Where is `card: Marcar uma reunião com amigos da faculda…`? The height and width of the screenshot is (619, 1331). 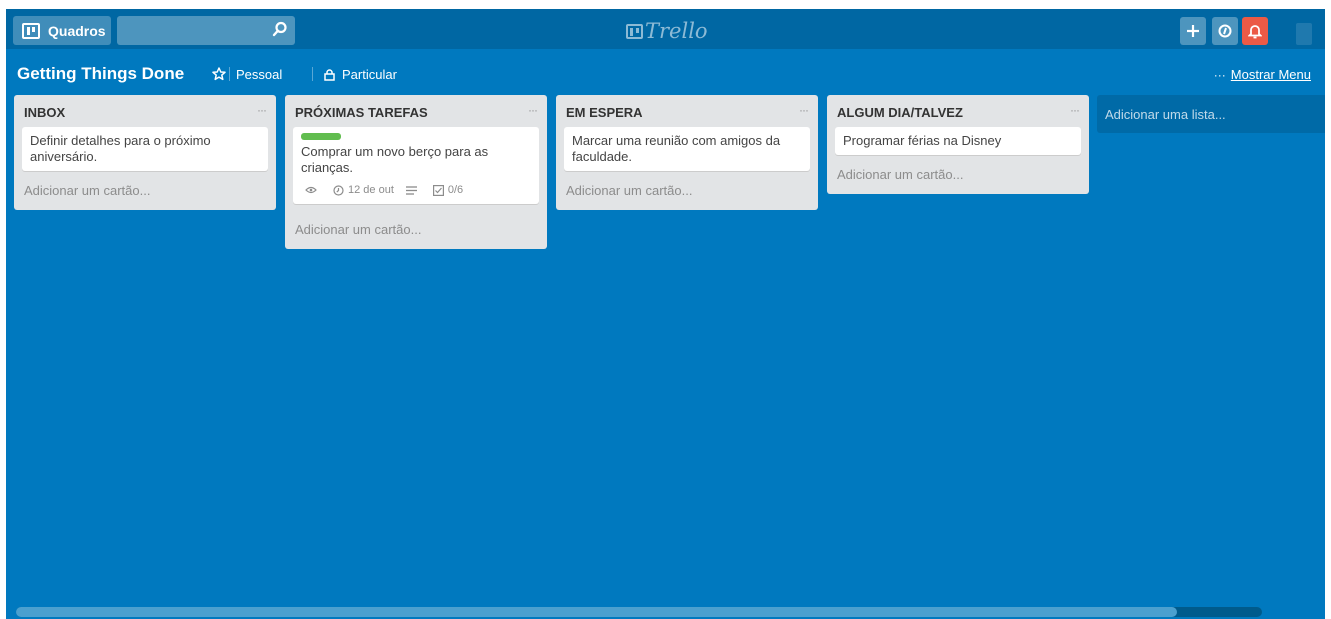
card: Marcar uma reunião com amigos da faculda… is located at coordinates (687, 149).